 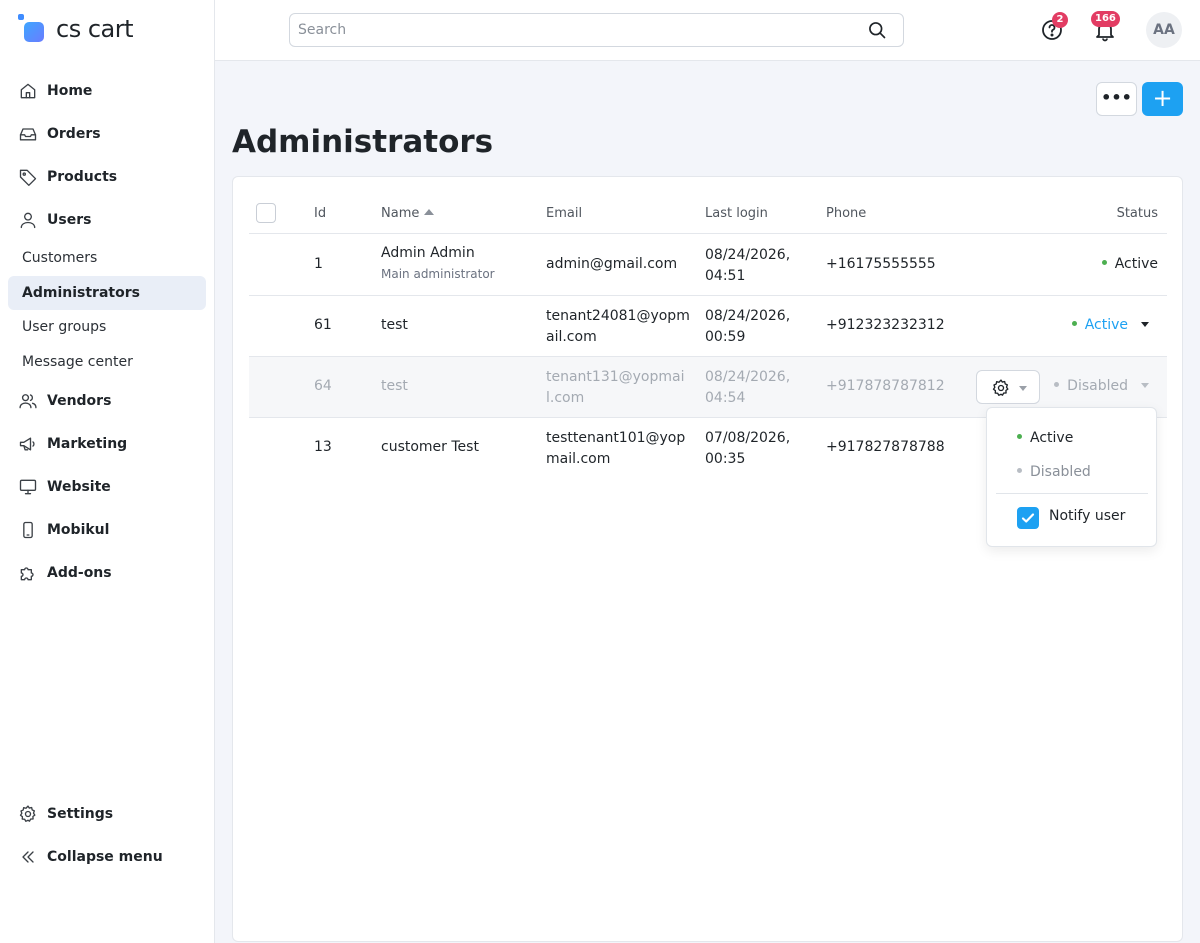 What do you see at coordinates (428, 253) in the screenshot?
I see `row-name-link: Admin Admin` at bounding box center [428, 253].